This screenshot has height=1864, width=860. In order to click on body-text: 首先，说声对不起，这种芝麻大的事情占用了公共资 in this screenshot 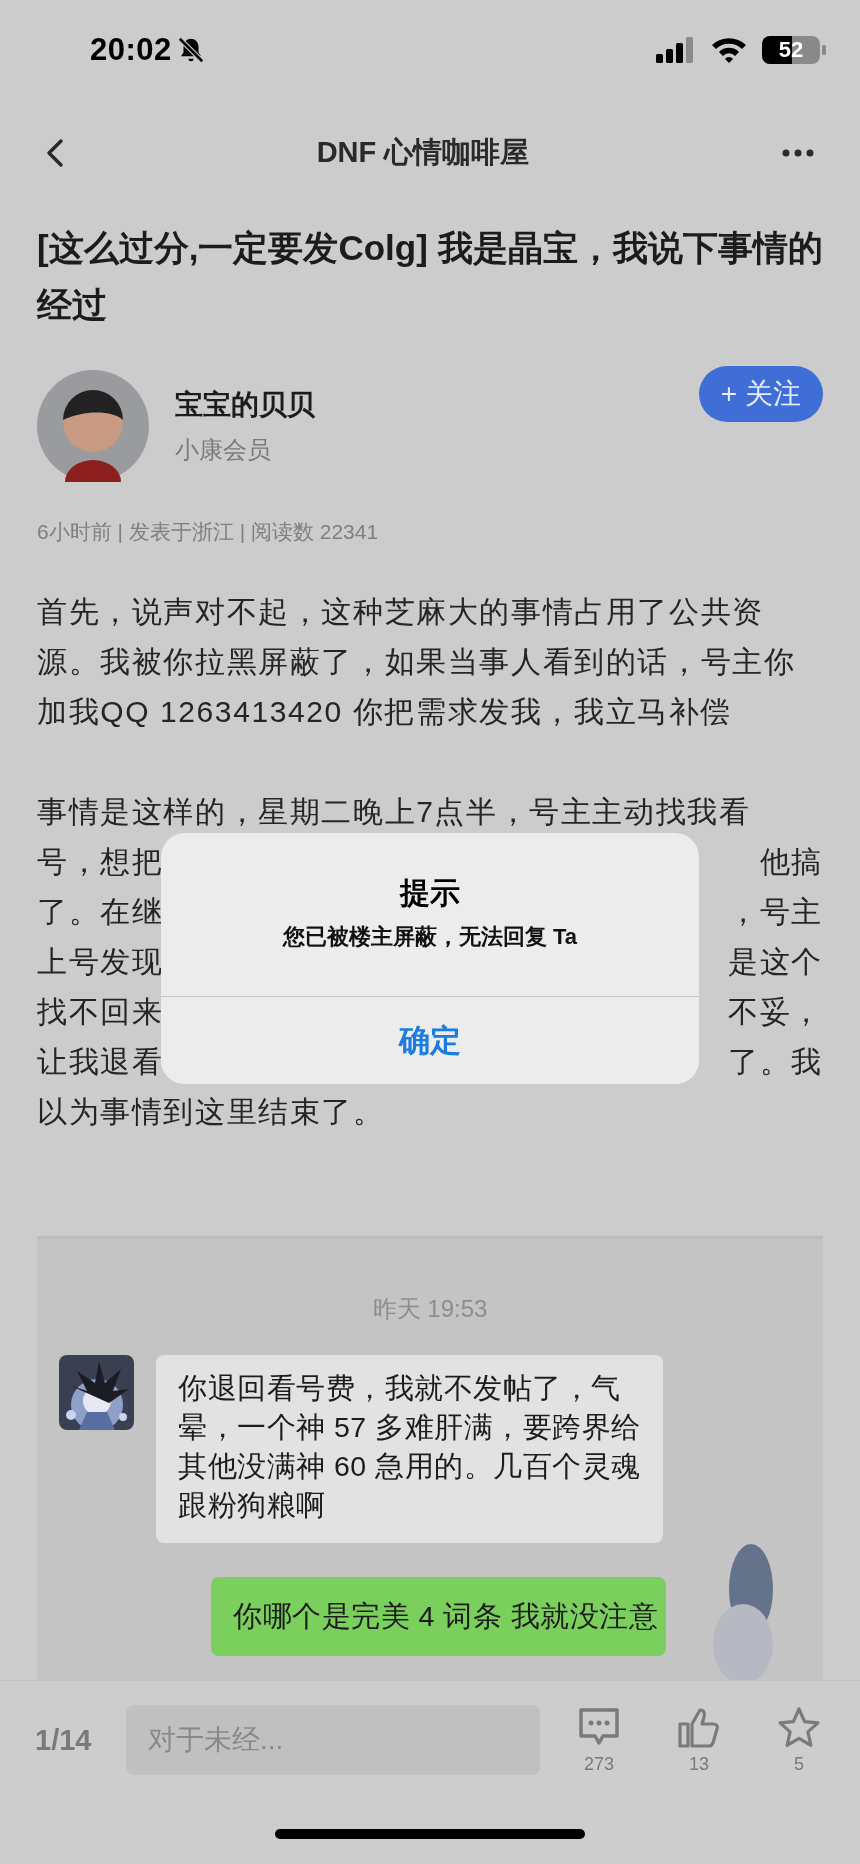, I will do `click(400, 612)`.